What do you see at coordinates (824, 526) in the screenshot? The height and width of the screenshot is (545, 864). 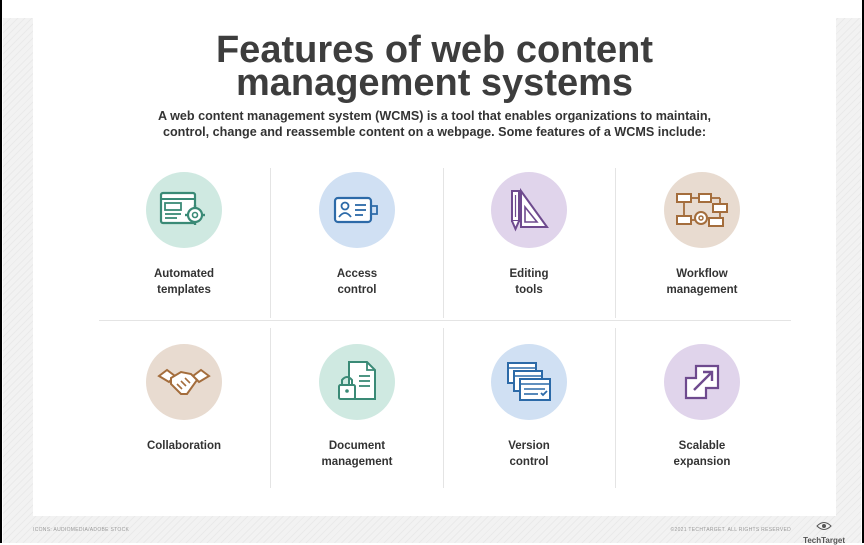 I see `eye-logo-icon` at bounding box center [824, 526].